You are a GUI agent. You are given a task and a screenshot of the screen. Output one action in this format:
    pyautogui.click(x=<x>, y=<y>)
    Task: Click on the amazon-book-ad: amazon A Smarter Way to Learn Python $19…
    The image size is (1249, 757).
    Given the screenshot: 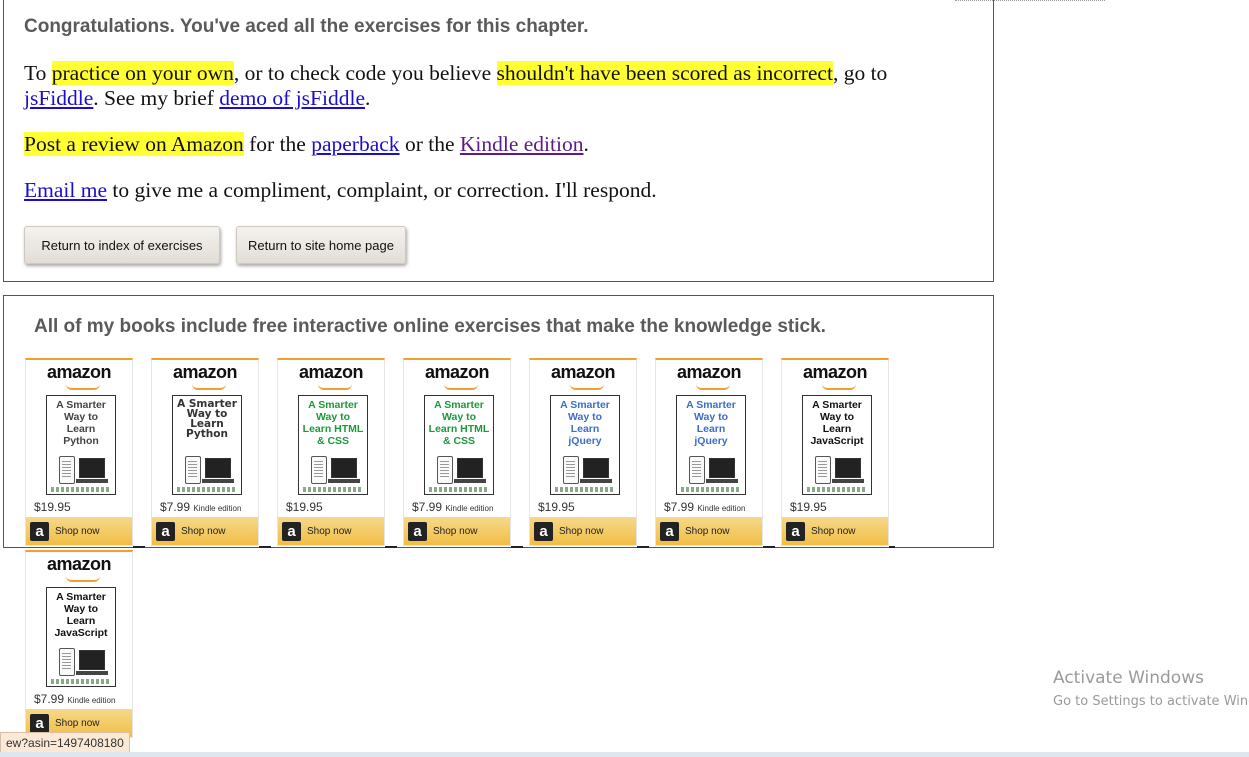 What is the action you would take?
    pyautogui.click(x=79, y=452)
    